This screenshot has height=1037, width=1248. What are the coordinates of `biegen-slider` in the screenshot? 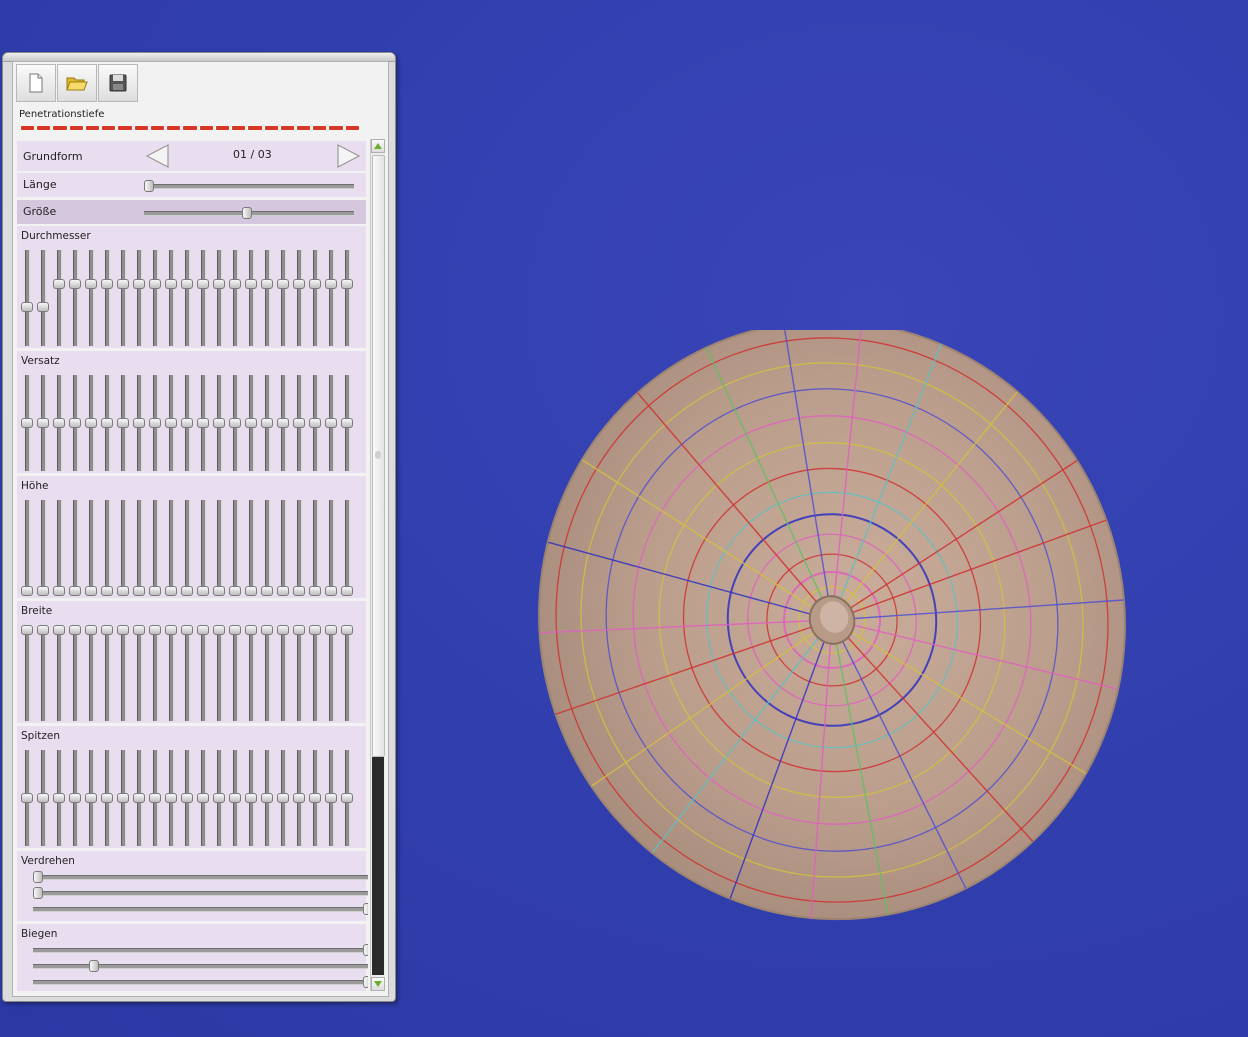 It's located at (200, 950).